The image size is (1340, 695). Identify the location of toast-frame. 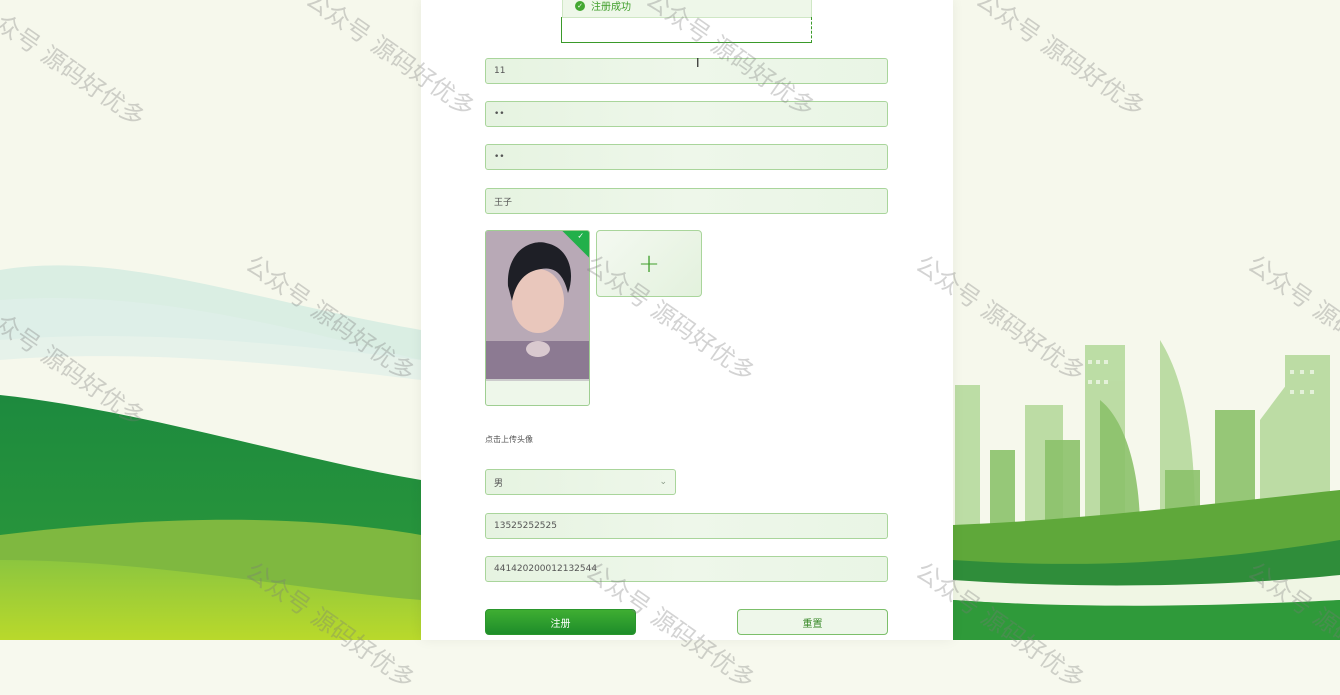
(686, 30).